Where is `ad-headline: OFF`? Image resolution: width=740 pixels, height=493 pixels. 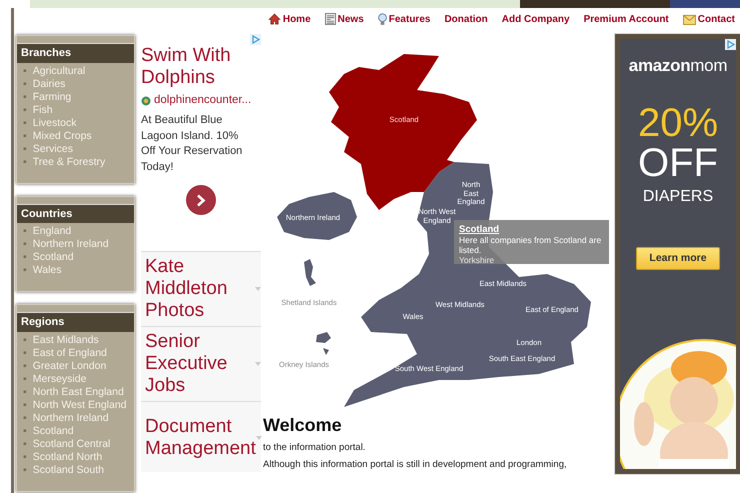
ad-headline: OFF is located at coordinates (678, 162).